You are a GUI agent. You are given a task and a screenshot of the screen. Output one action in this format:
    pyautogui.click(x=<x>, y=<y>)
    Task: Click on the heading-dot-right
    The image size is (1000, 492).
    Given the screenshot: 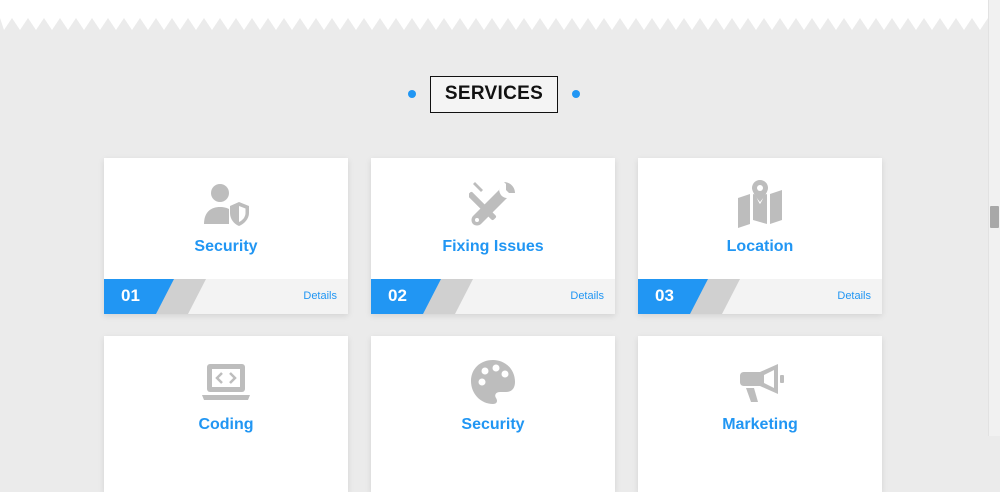 What is the action you would take?
    pyautogui.click(x=576, y=94)
    